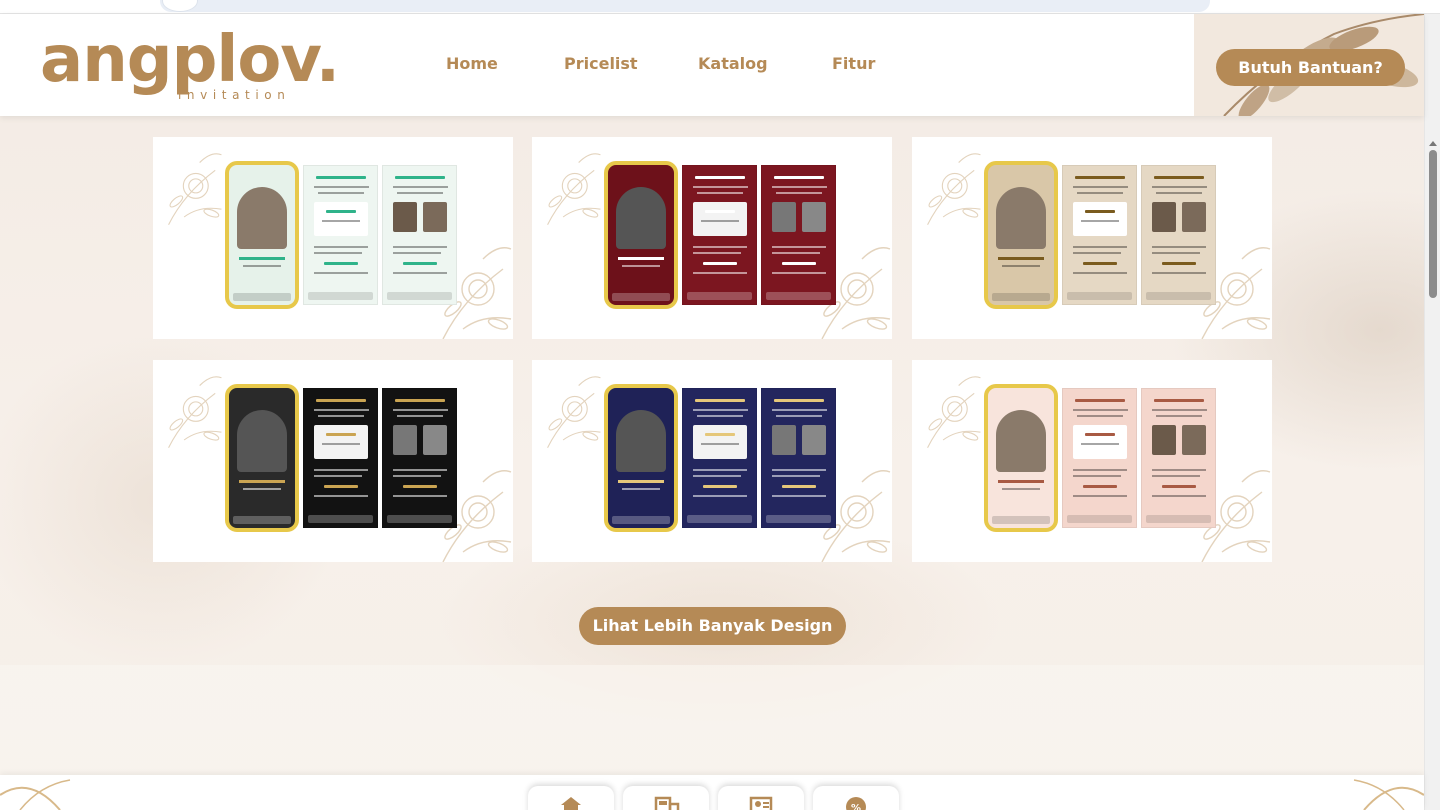  I want to click on catalog-card-maroon, so click(712, 238).